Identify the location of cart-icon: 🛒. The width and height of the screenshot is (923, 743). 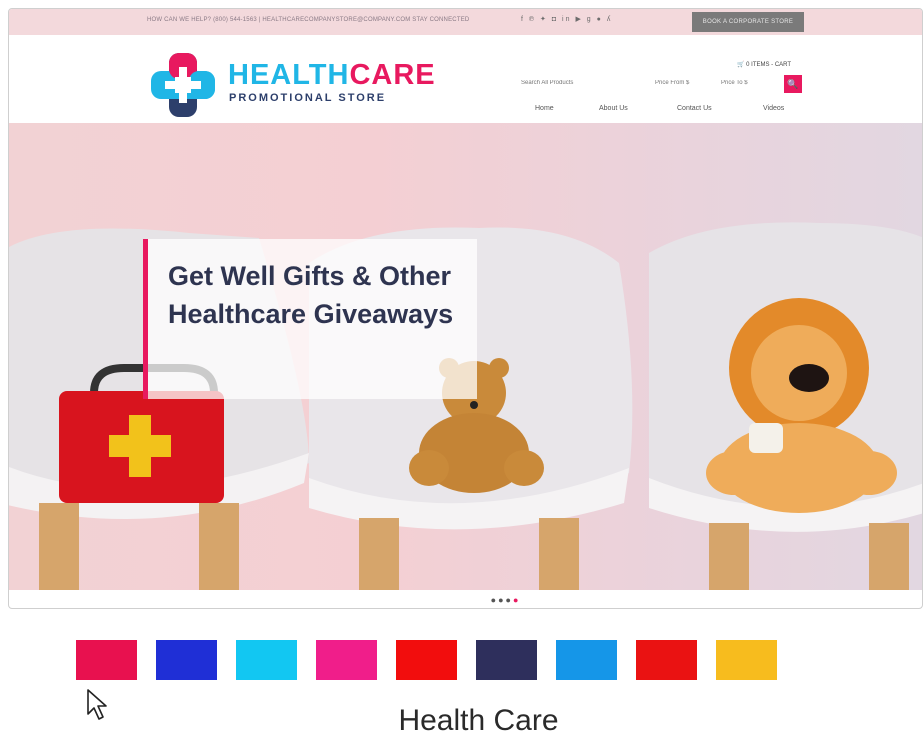
(741, 65).